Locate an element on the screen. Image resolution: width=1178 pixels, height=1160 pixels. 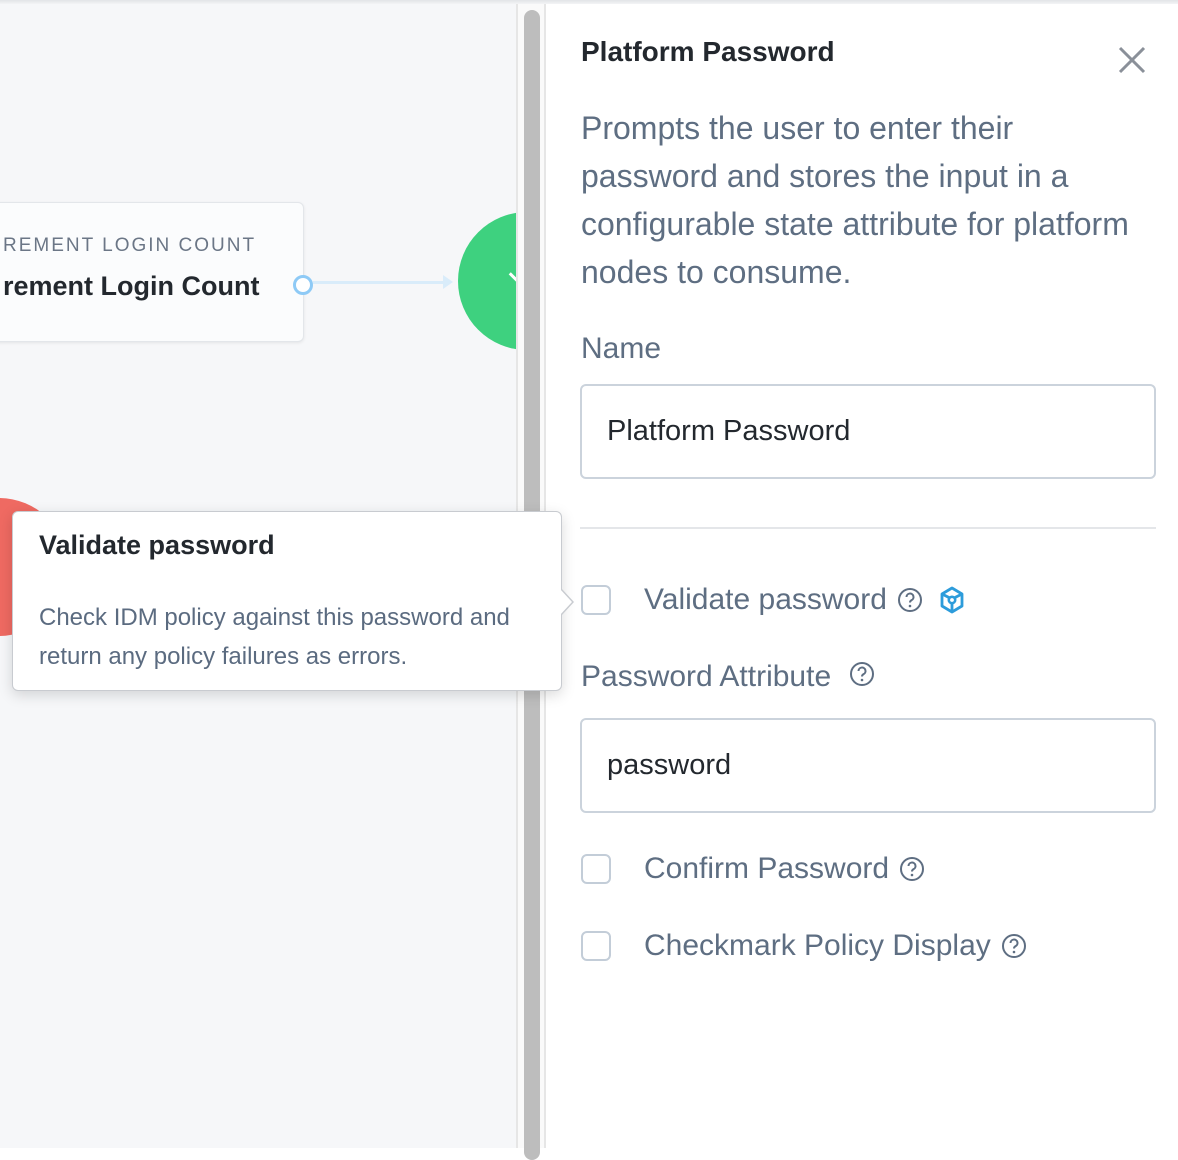
node-output-port is located at coordinates (303, 285).